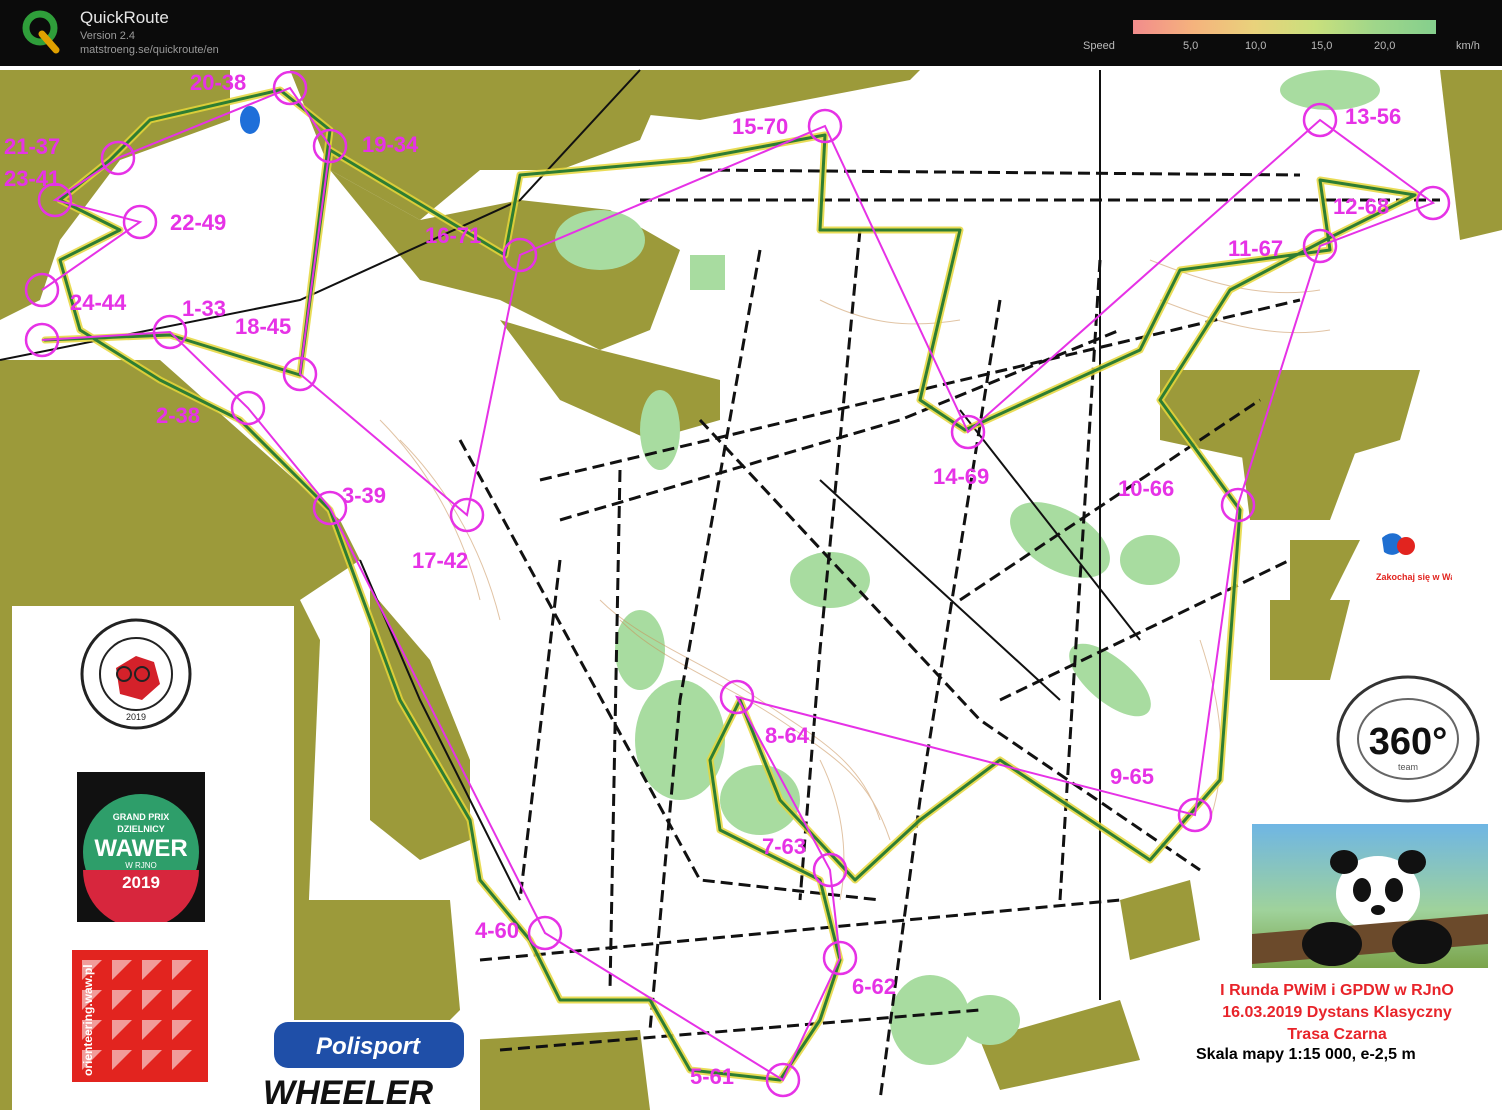 This screenshot has width=1502, height=1119. Describe the element at coordinates (32, 178) in the screenshot. I see `control-label: 23-41` at that location.